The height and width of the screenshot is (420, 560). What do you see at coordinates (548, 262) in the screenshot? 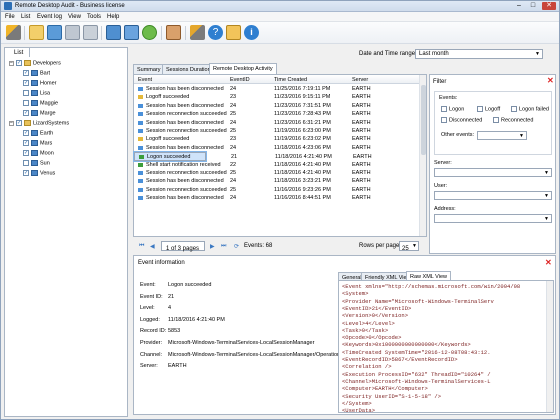
I see `close-info-icon: ✕` at bounding box center [548, 262].